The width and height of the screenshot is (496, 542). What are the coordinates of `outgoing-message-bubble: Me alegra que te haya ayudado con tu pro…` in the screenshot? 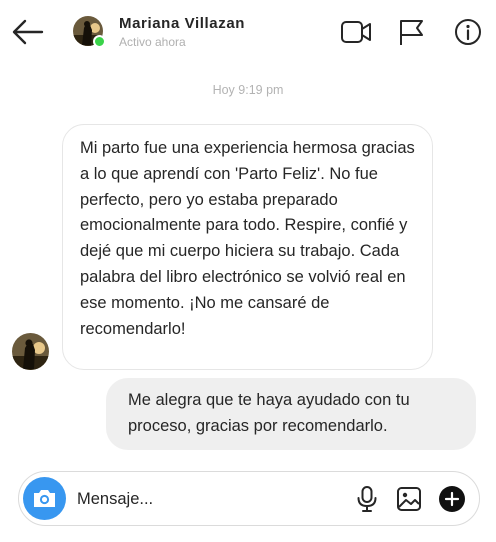 It's located at (291, 414).